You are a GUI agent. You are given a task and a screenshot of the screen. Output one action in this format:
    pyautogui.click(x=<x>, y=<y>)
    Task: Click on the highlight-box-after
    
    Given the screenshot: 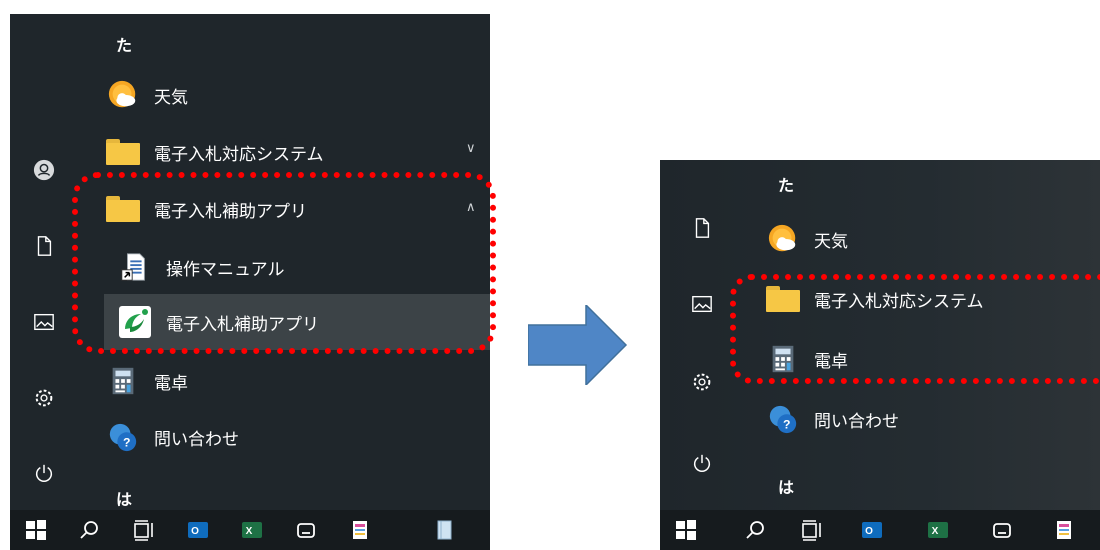 What is the action you would take?
    pyautogui.click(x=915, y=329)
    